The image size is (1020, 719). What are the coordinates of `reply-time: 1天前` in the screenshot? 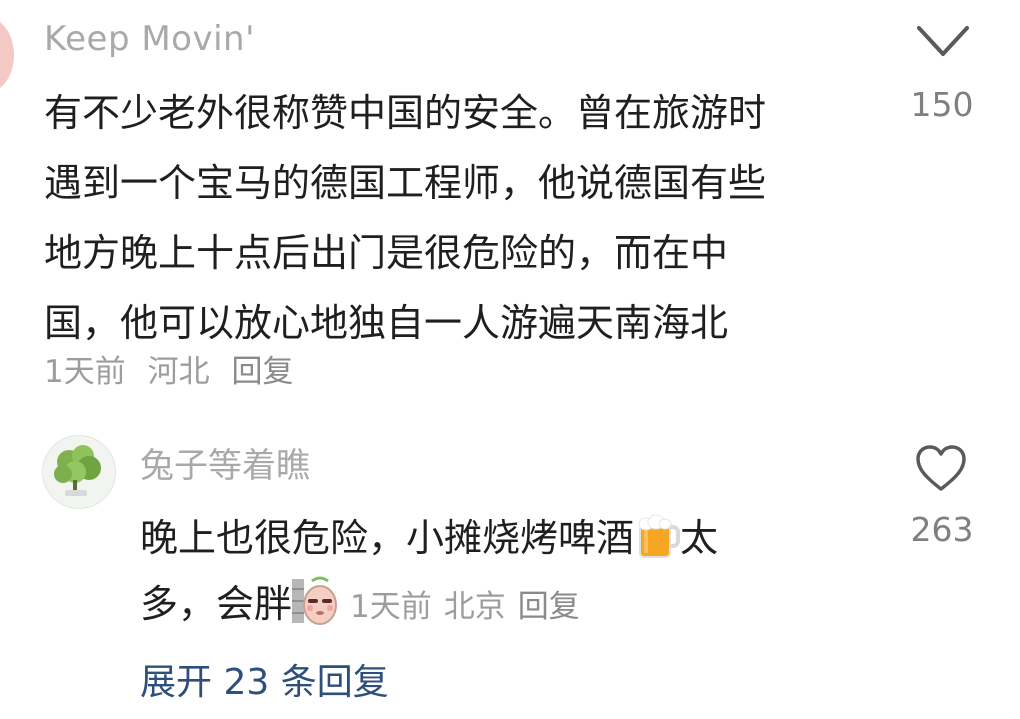 It's located at (391, 607).